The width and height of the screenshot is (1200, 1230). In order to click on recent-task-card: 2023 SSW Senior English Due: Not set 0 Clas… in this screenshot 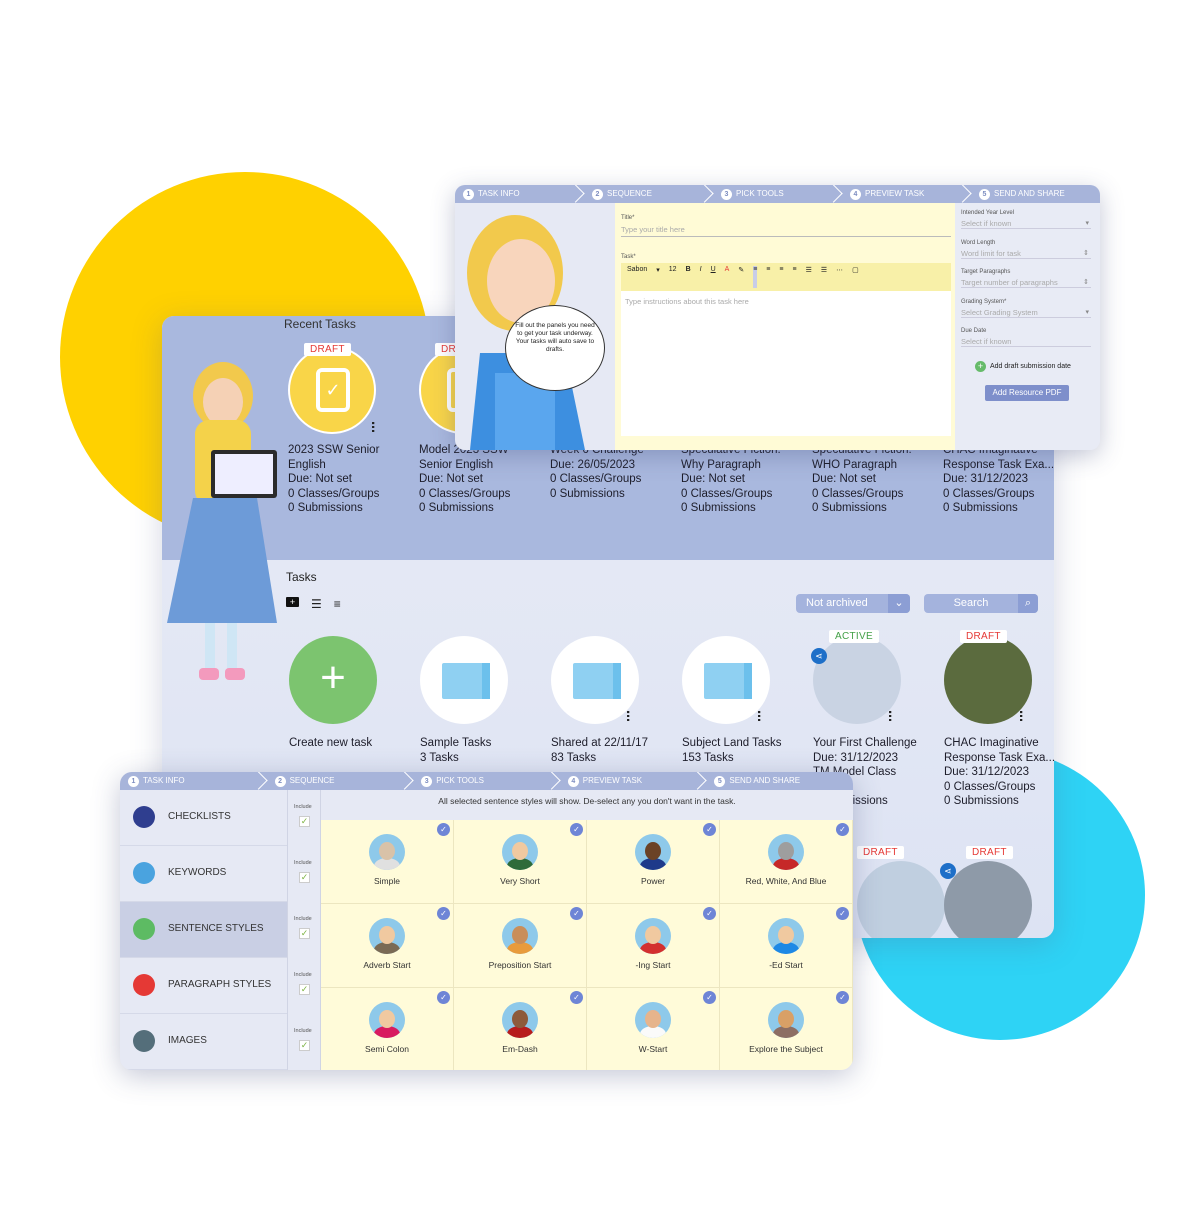, I will do `click(352, 479)`.